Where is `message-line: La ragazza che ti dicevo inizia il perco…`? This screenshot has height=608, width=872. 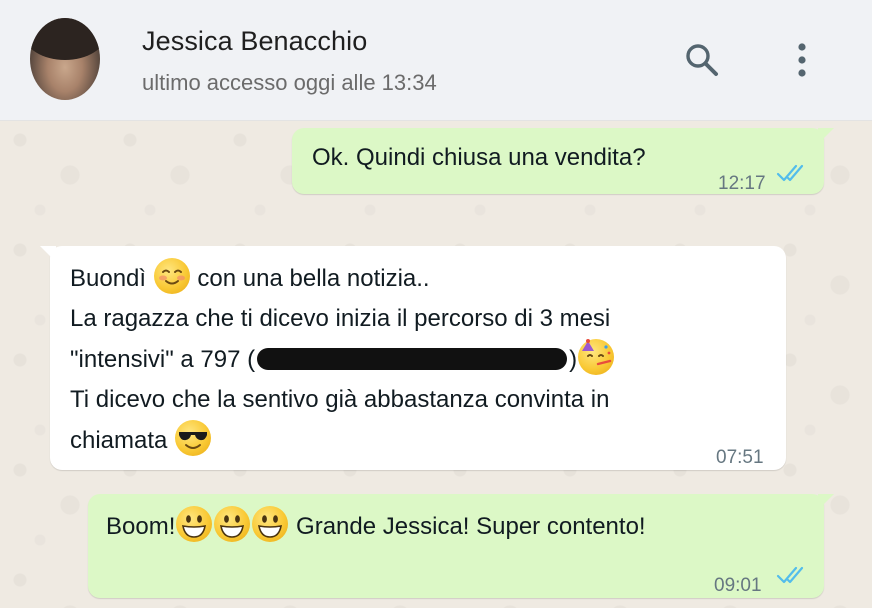
message-line: La ragazza che ti dicevo inizia il perco… is located at coordinates (340, 318).